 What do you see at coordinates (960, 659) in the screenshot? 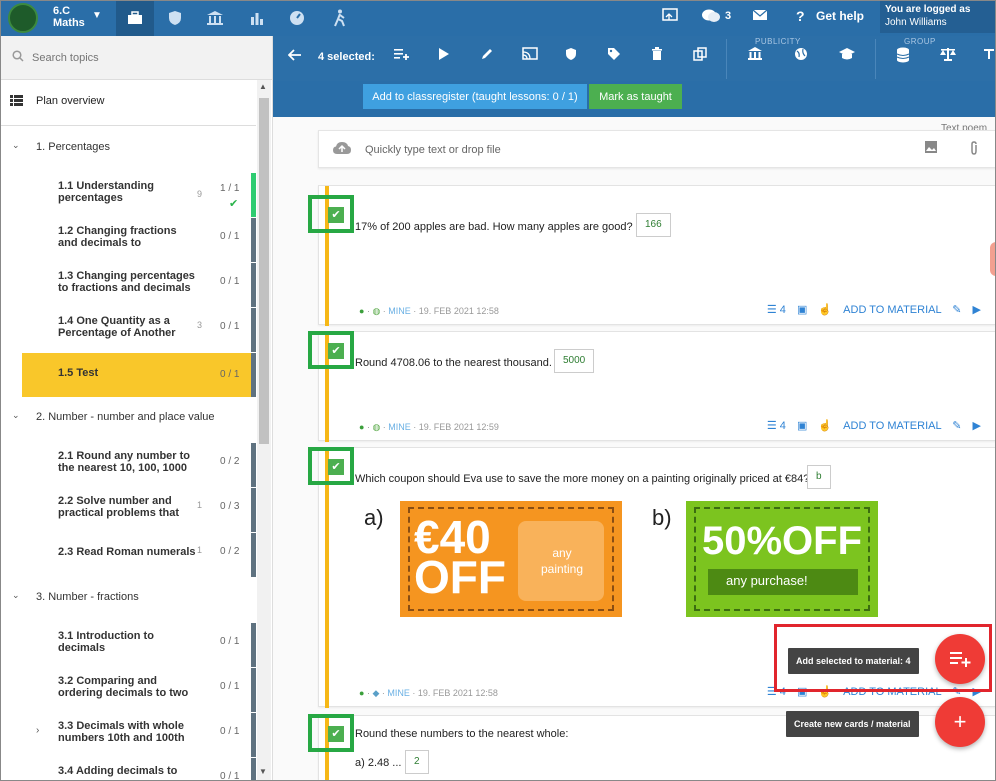
I see `add-selected-to-material-button` at bounding box center [960, 659].